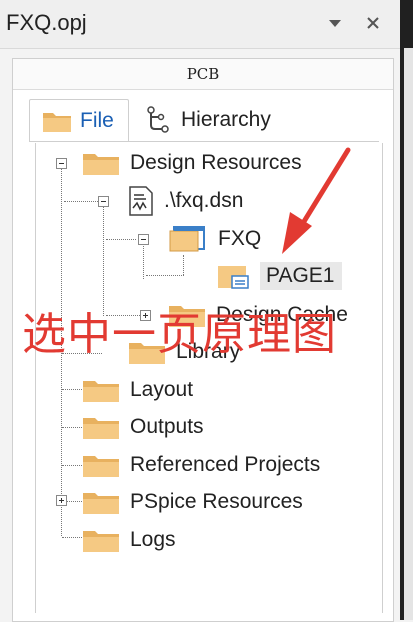 This screenshot has width=413, height=622. I want to click on tab-file: File, so click(79, 120).